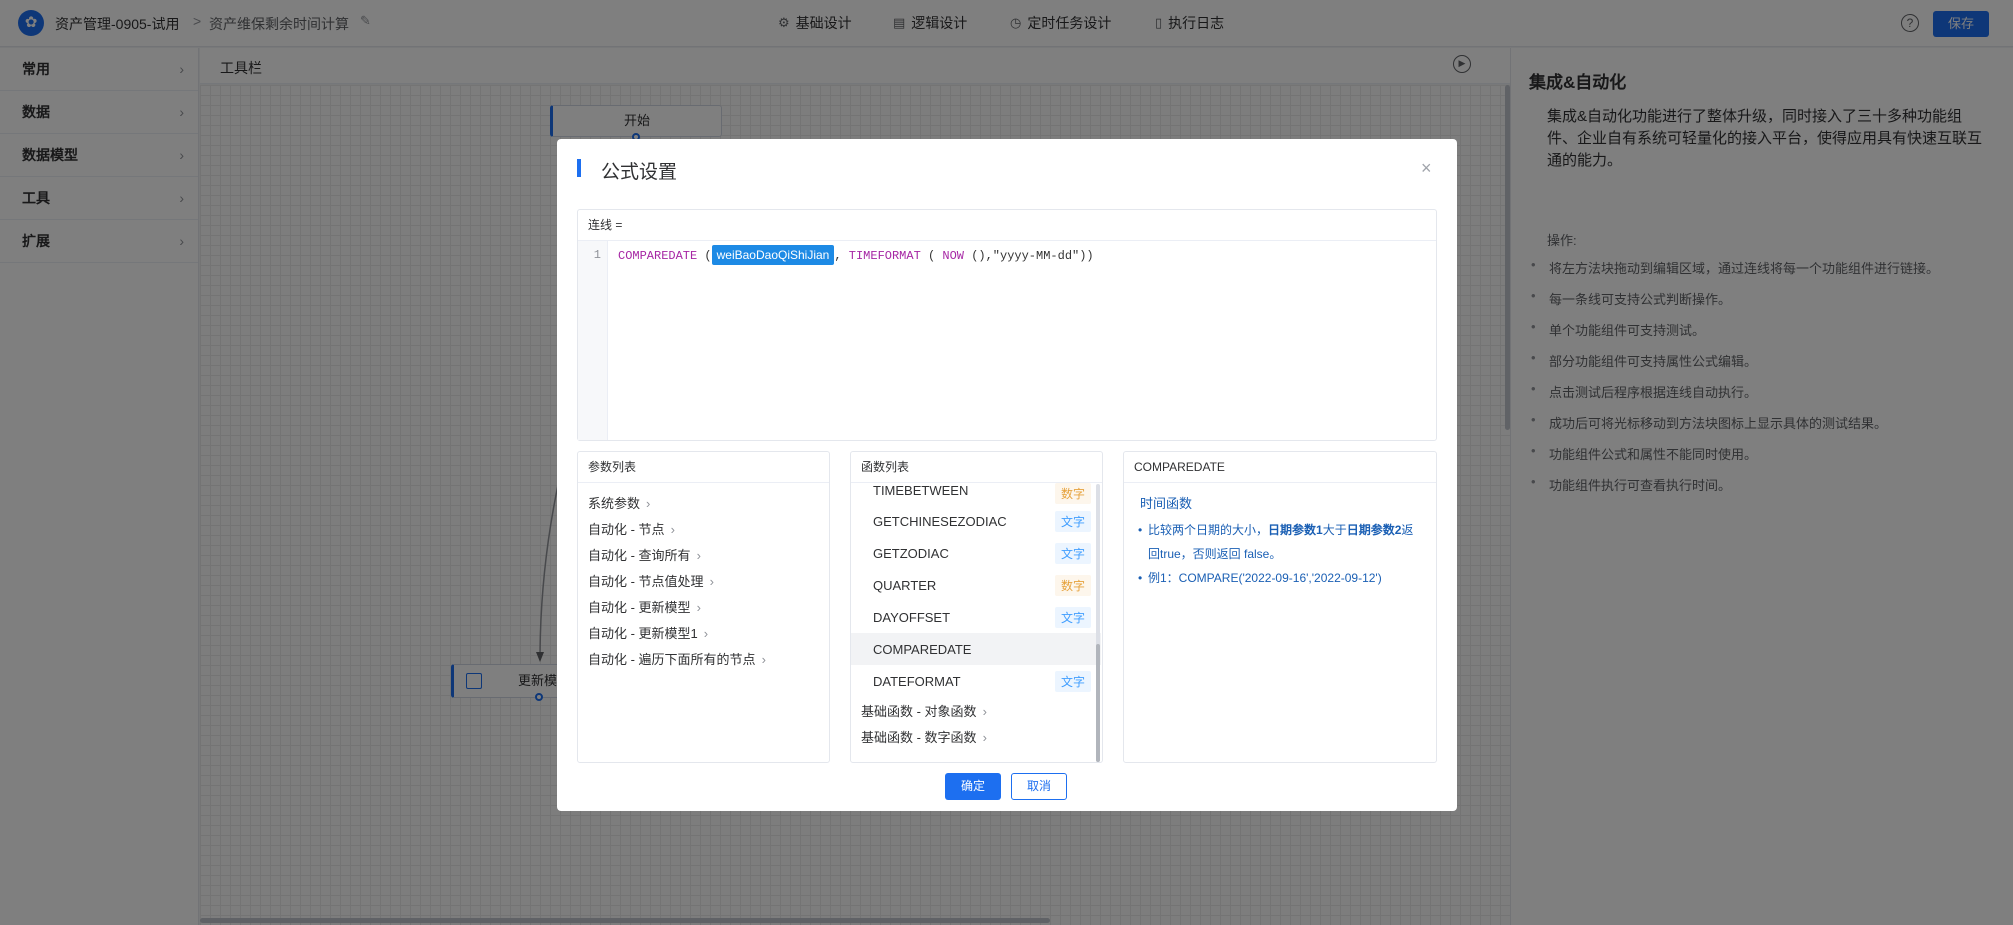  I want to click on function-item: QUARTER 数字, so click(976, 585).